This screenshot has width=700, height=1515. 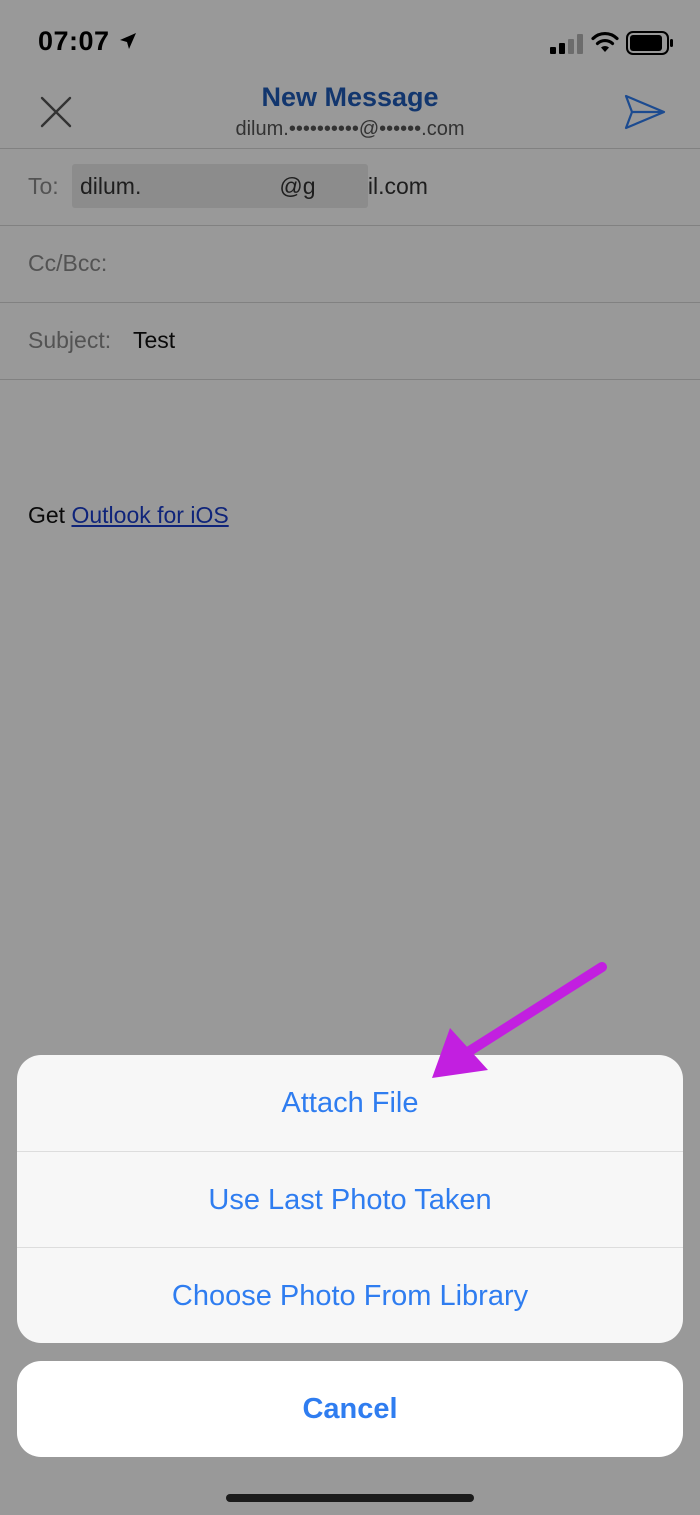 What do you see at coordinates (350, 1409) in the screenshot?
I see `cancel-button: Cancel` at bounding box center [350, 1409].